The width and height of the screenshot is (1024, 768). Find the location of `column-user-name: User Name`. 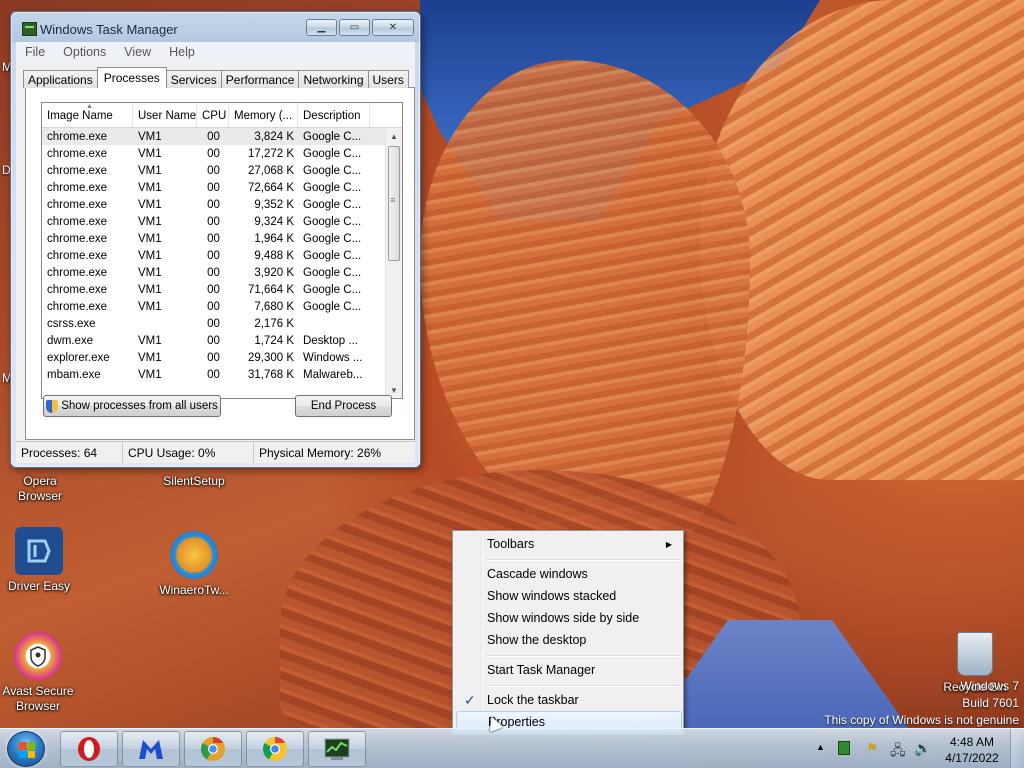

column-user-name: User Name is located at coordinates (165, 115).